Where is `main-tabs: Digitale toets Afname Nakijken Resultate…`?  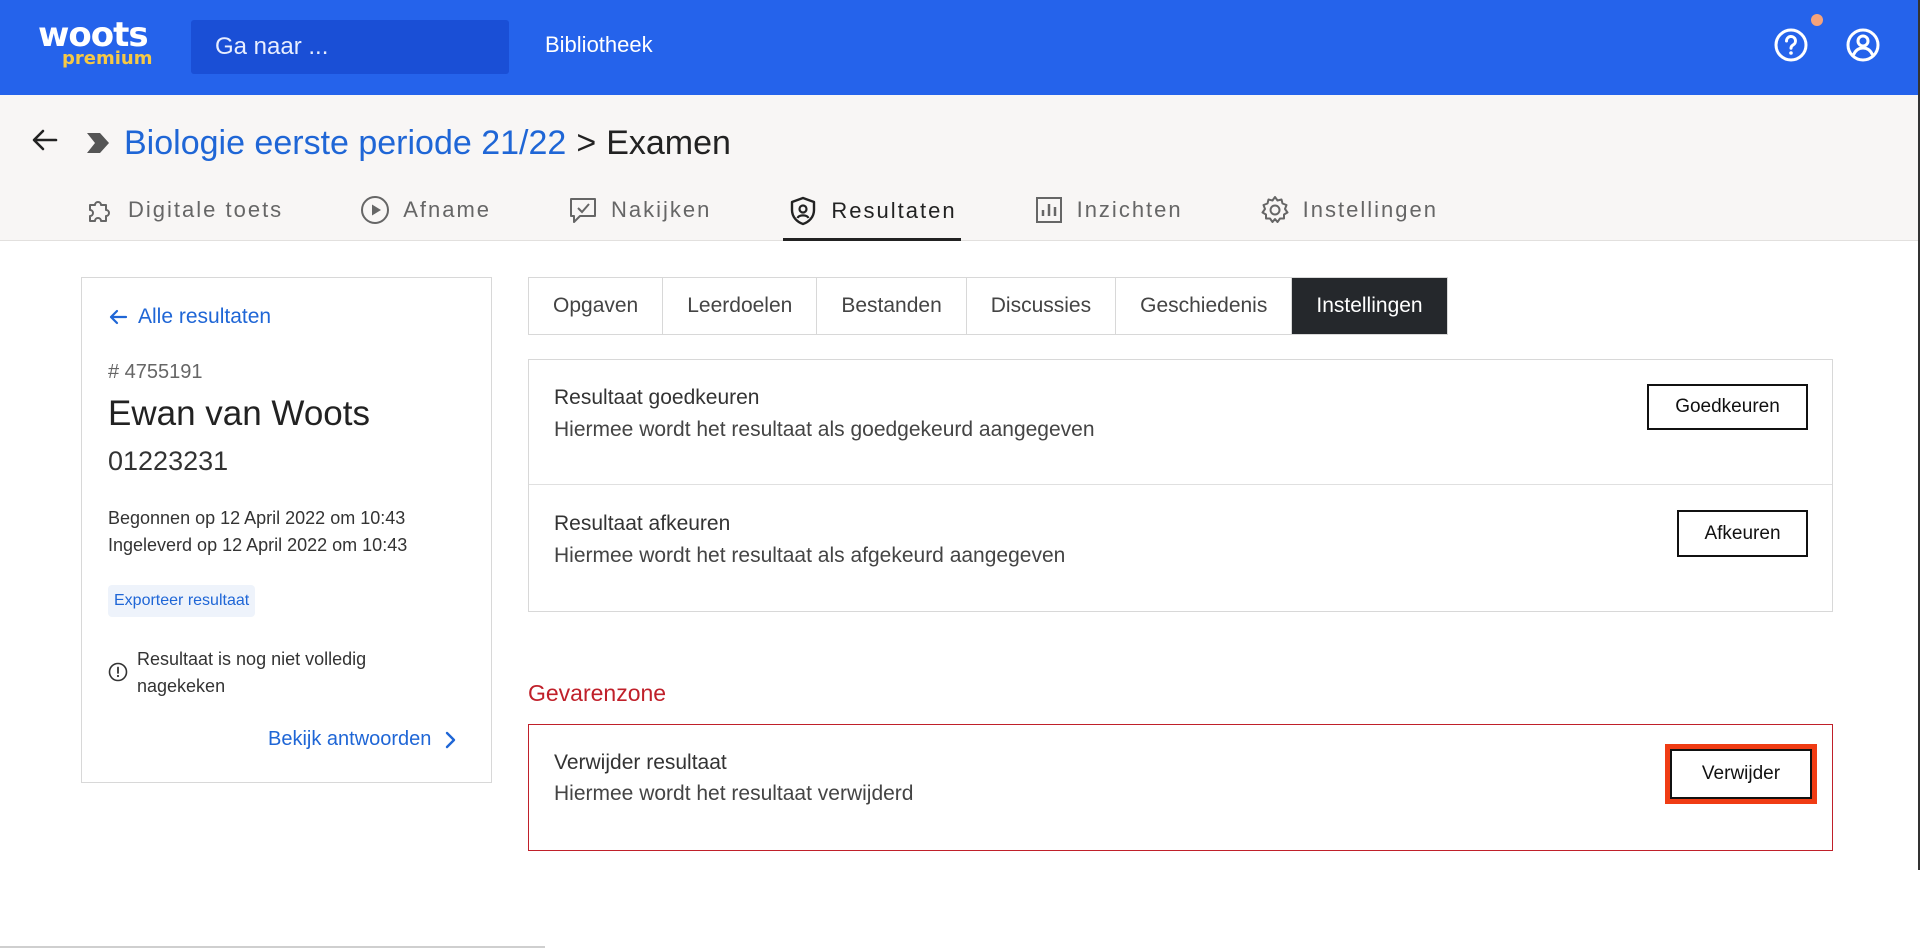 main-tabs: Digitale toets Afname Nakijken Resultate… is located at coordinates (795, 212).